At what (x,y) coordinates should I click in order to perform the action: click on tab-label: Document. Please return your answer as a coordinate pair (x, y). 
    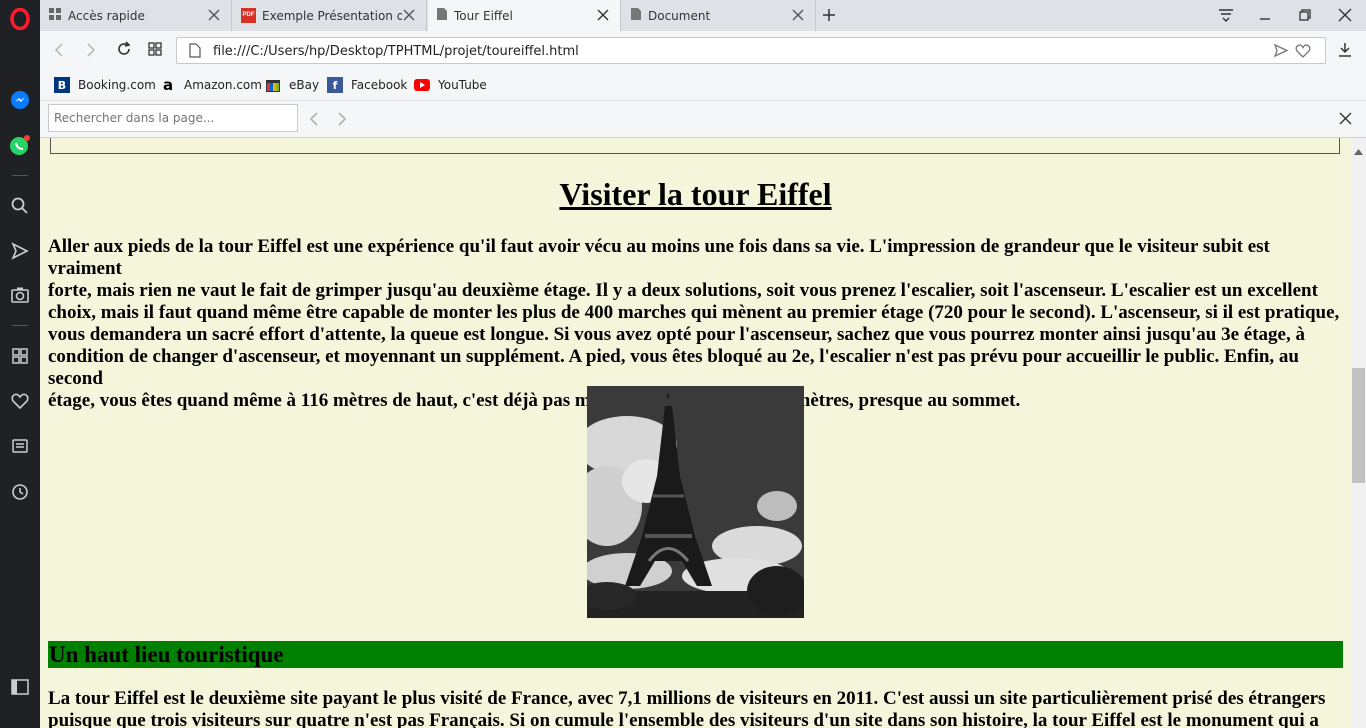
    Looking at the image, I should click on (679, 15).